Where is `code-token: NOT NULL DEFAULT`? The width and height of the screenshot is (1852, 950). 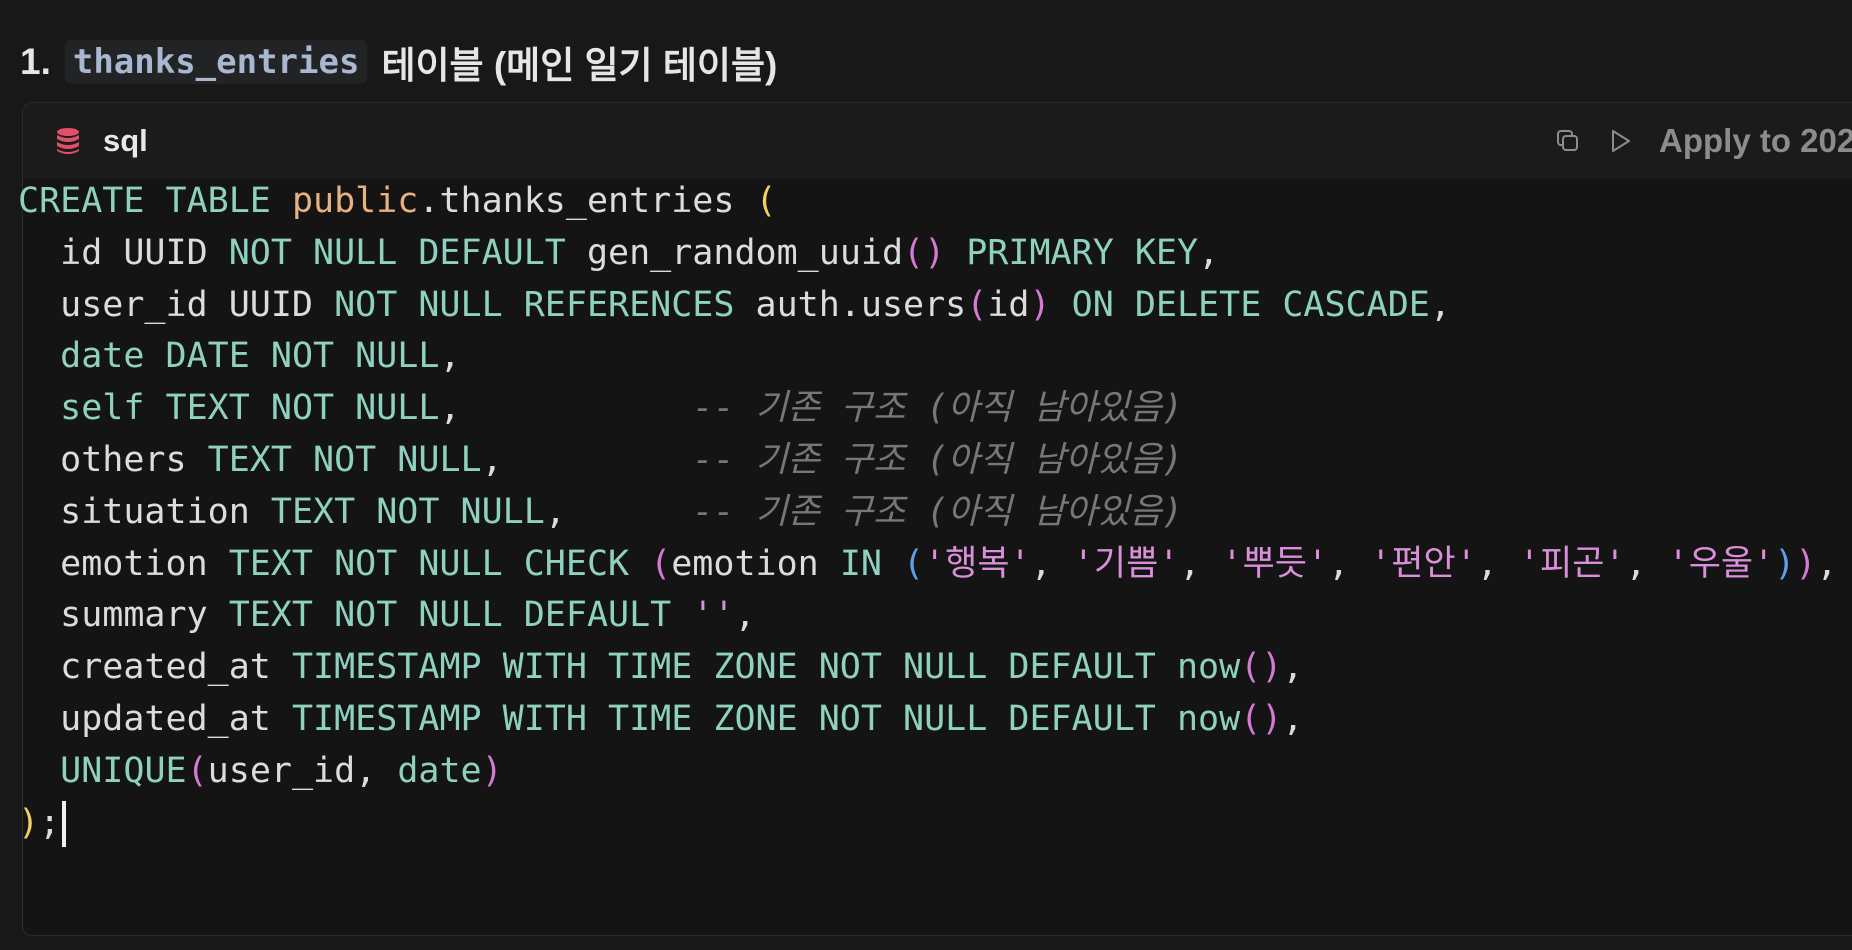 code-token: NOT NULL DEFAULT is located at coordinates (407, 252).